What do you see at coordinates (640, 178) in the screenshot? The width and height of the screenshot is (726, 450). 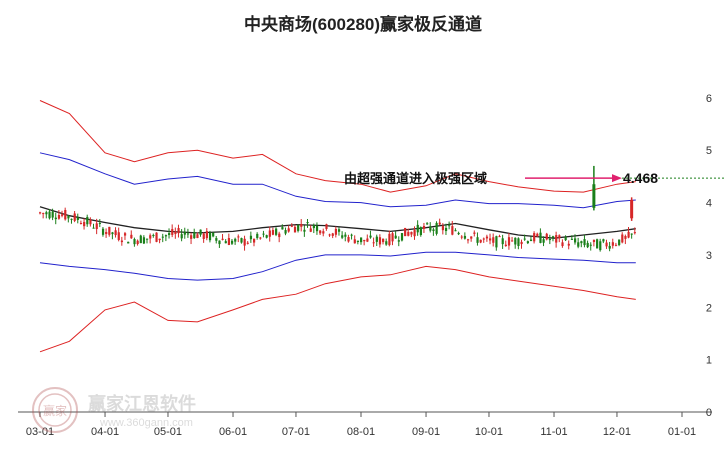 I see `annotation-value: 4.468` at bounding box center [640, 178].